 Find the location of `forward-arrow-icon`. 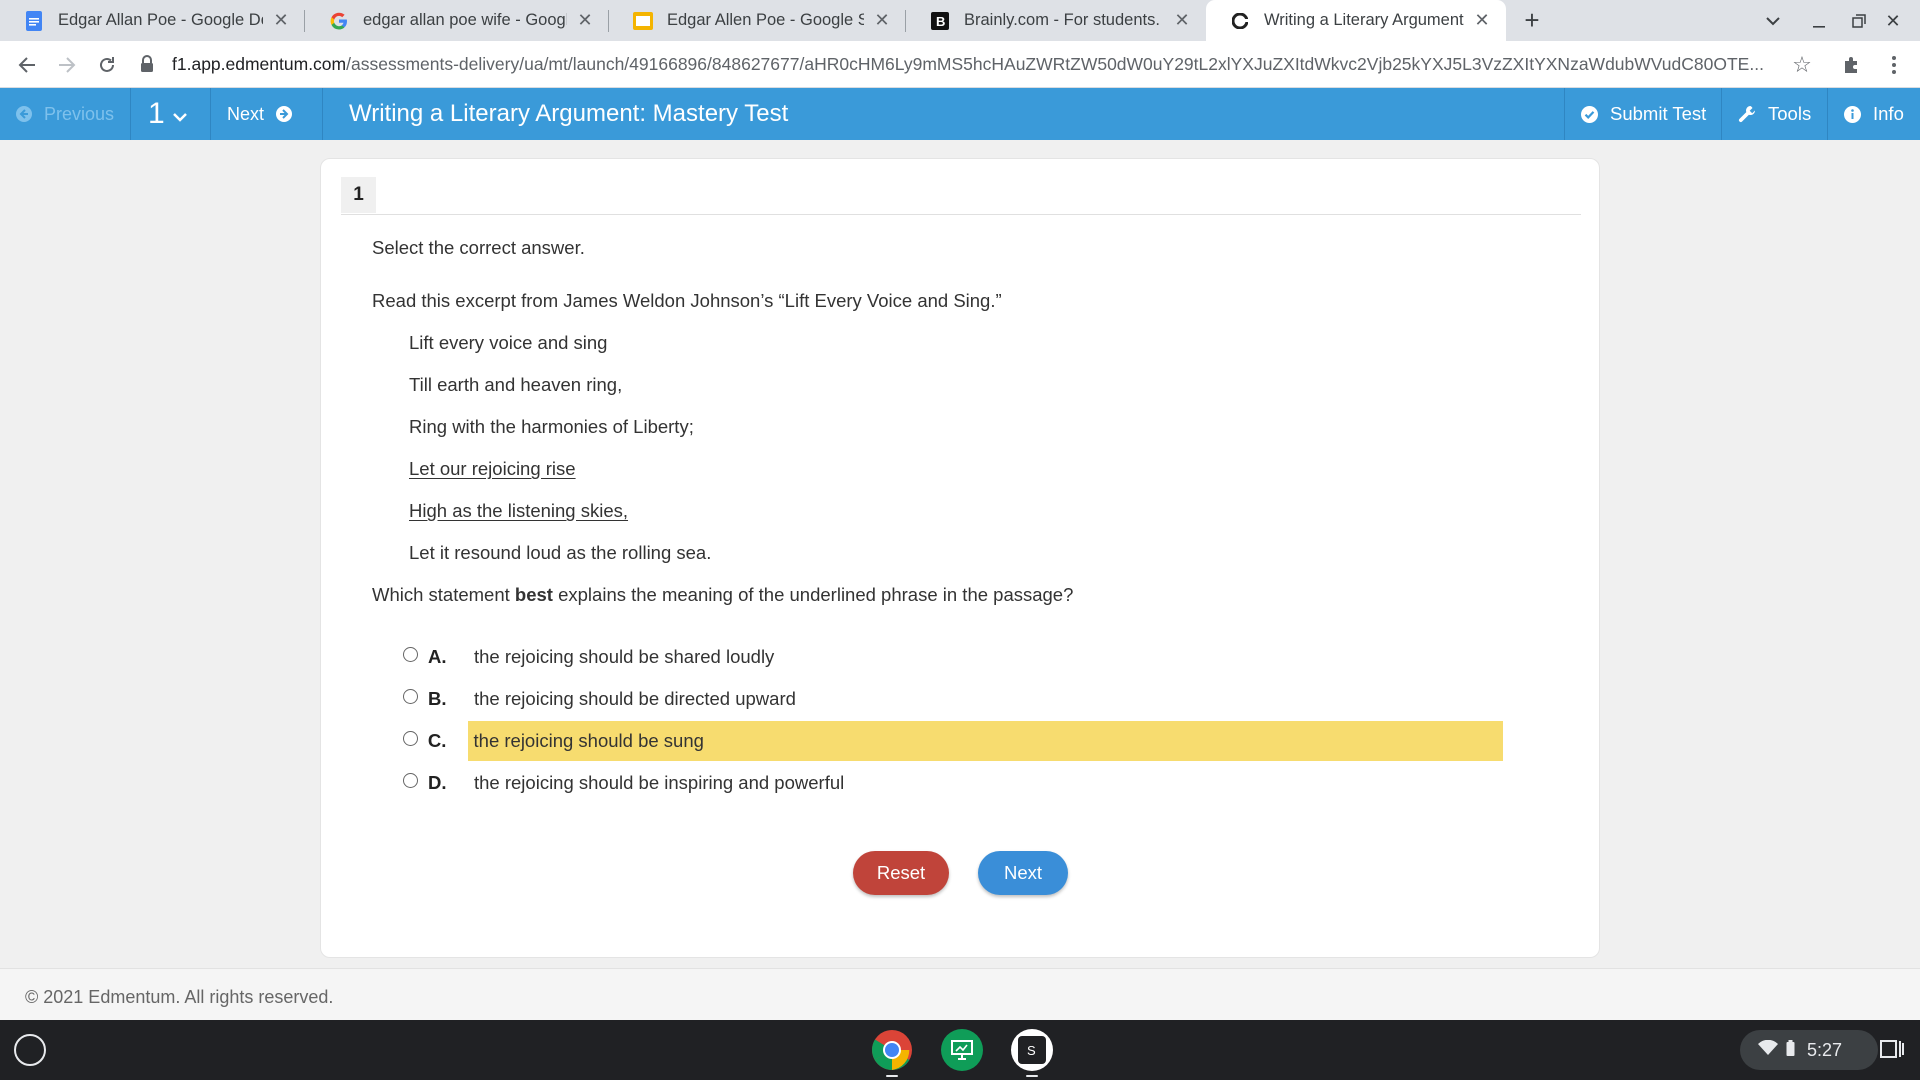

forward-arrow-icon is located at coordinates (67, 65).